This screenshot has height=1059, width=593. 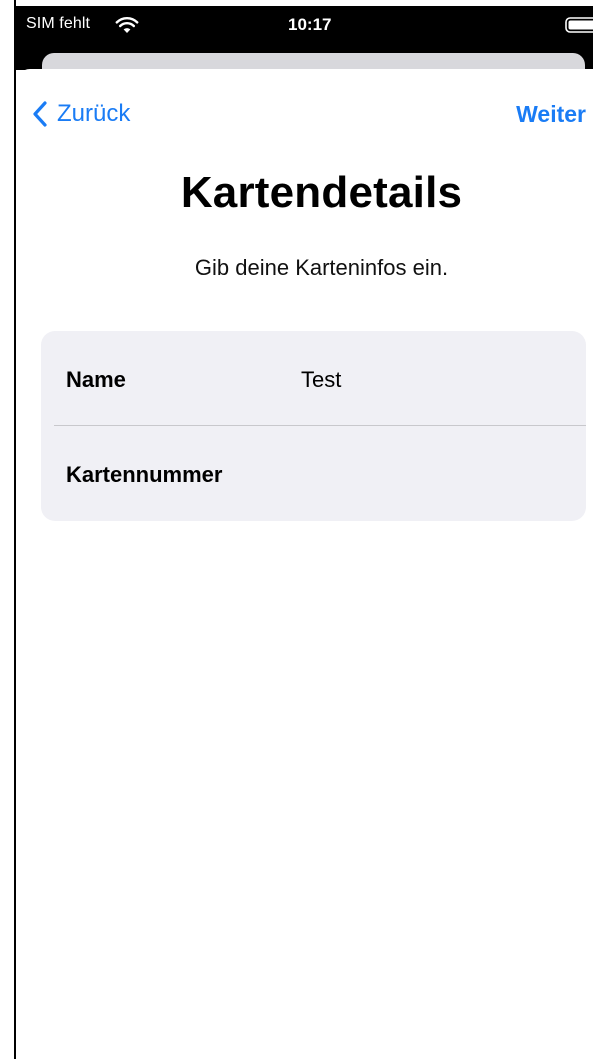 What do you see at coordinates (313, 473) in the screenshot?
I see `card-number-field: Kartennummer` at bounding box center [313, 473].